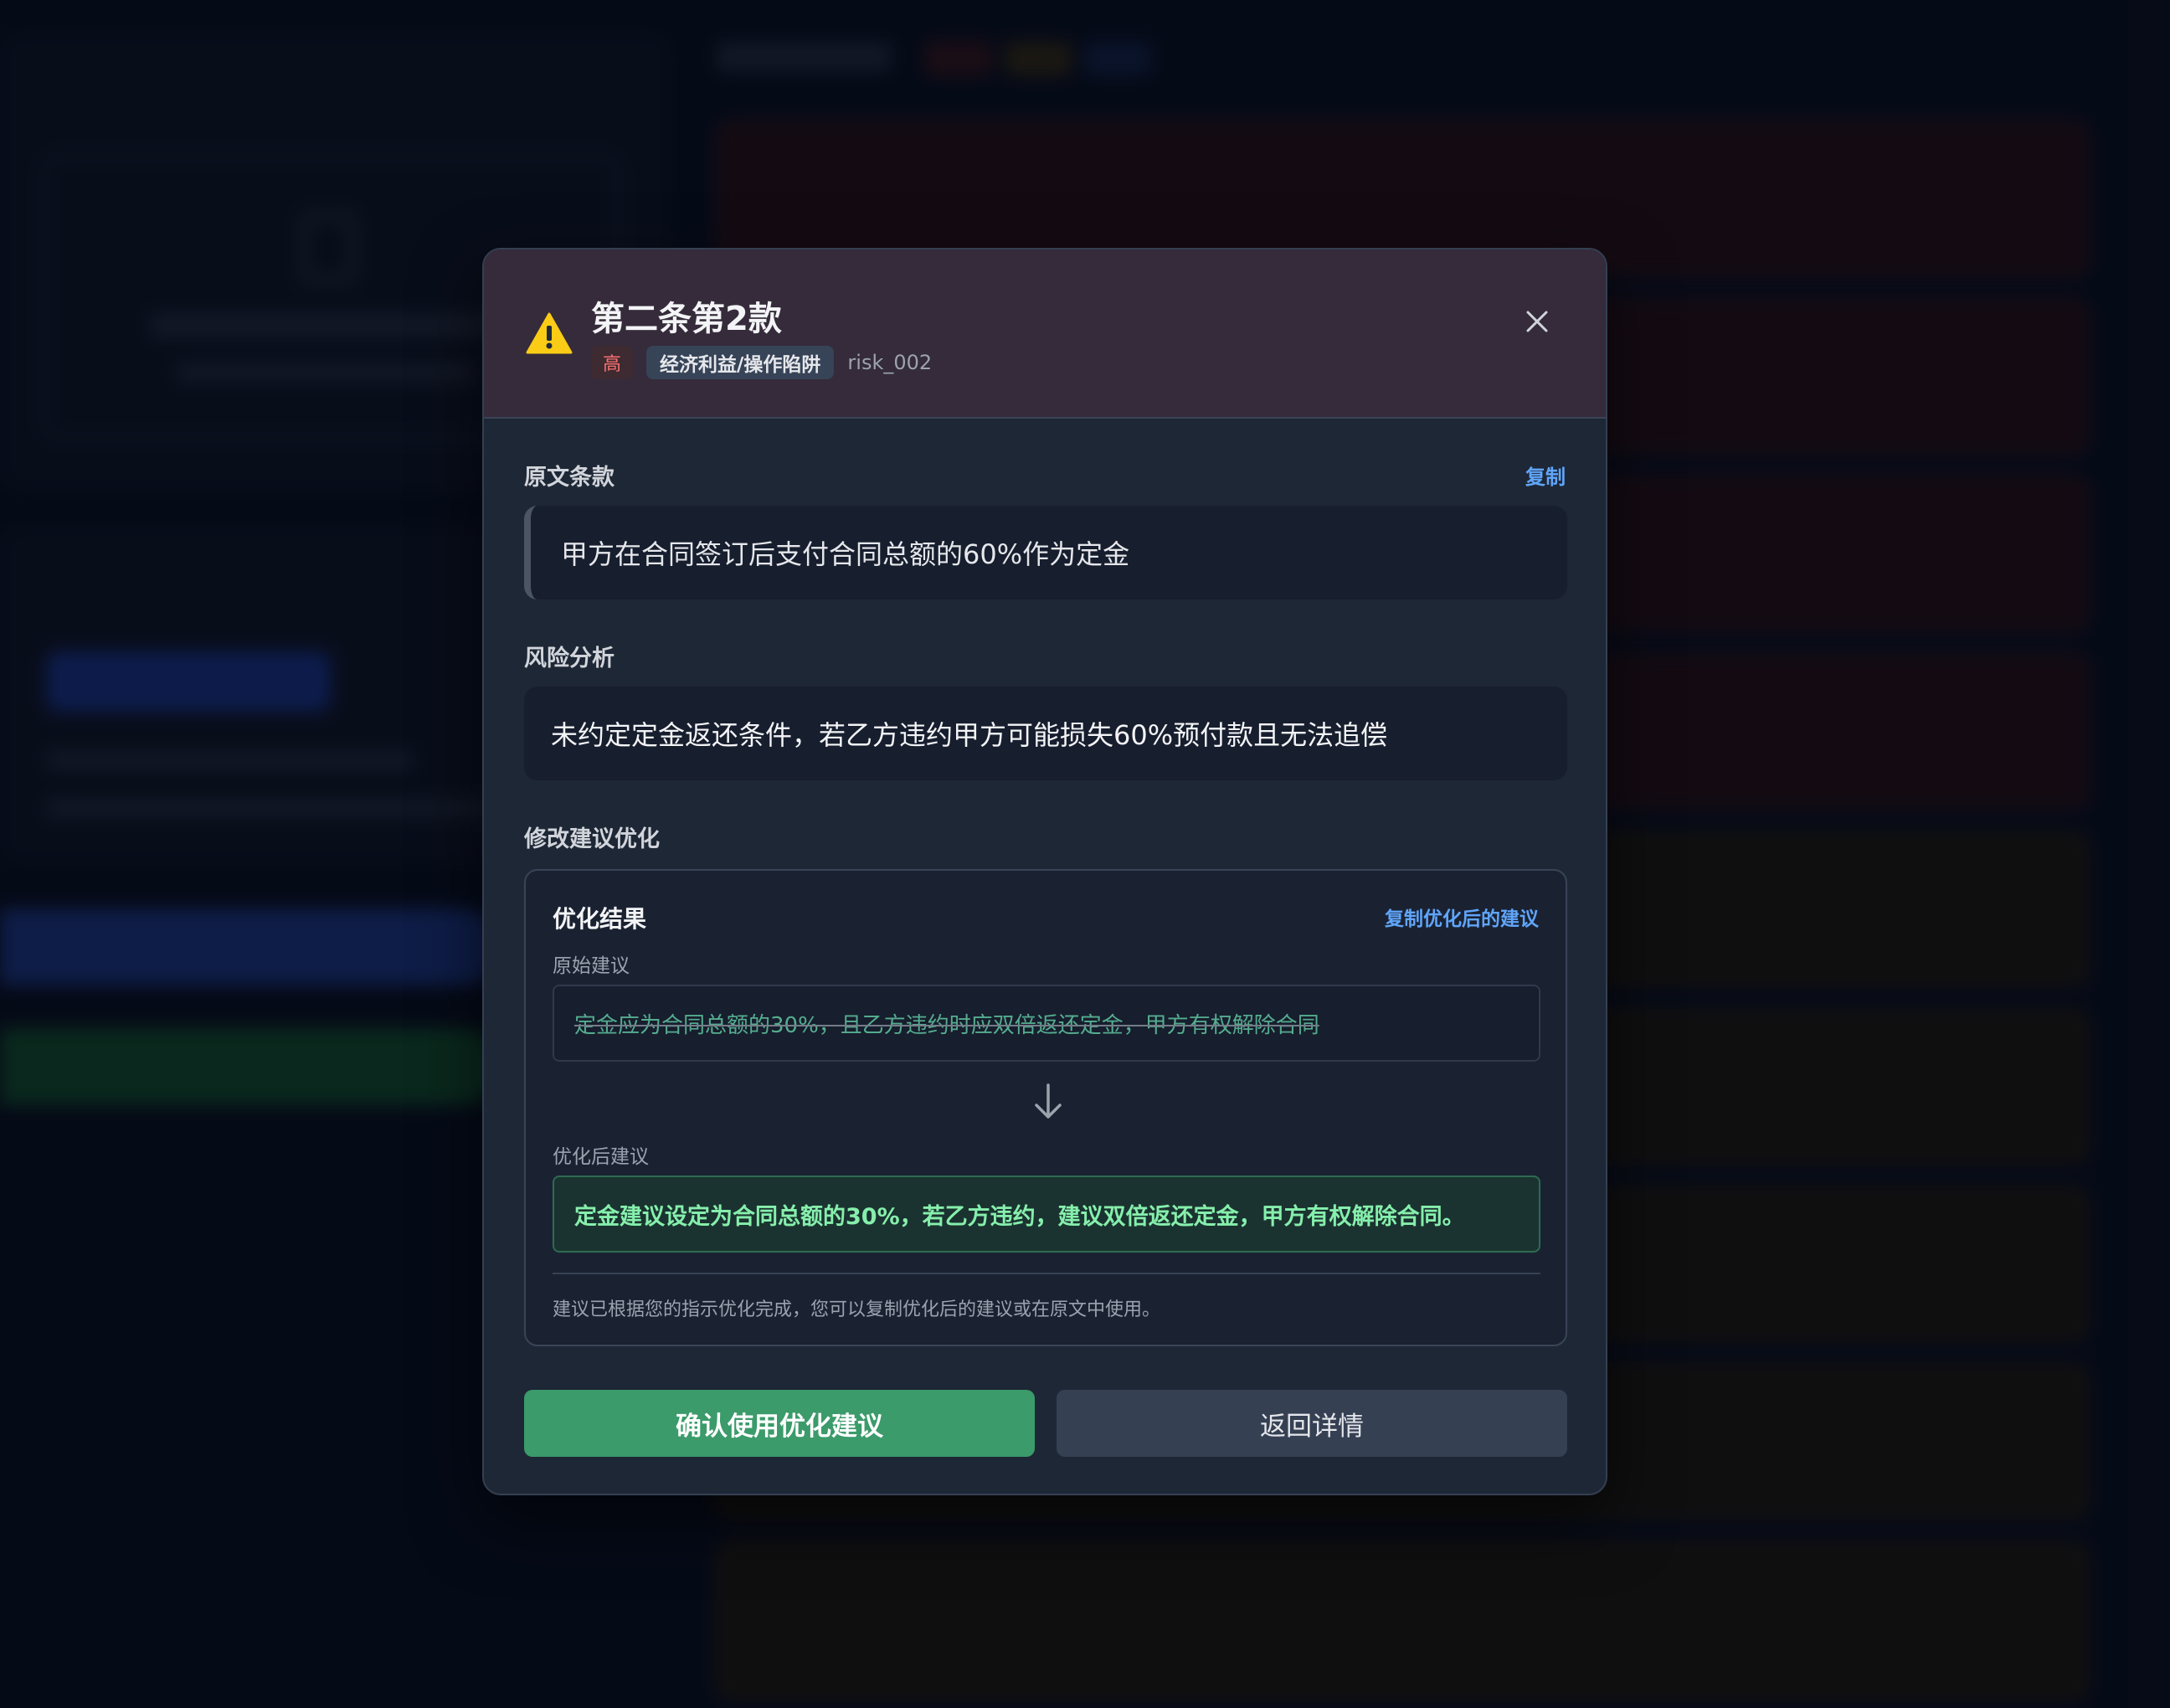  I want to click on modal-header: 第二条第2款 高 经济利益/操作陷阱 risk_002, so click(1045, 334).